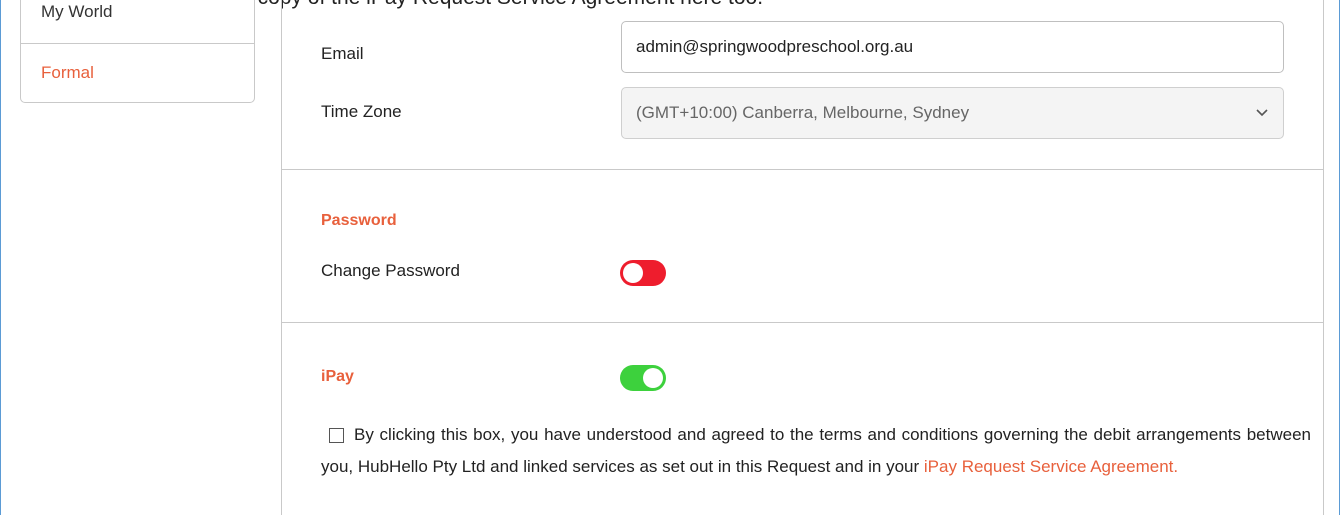  What do you see at coordinates (1051, 466) in the screenshot?
I see `ipay-agreement-link: iPay Request Service Agreement.` at bounding box center [1051, 466].